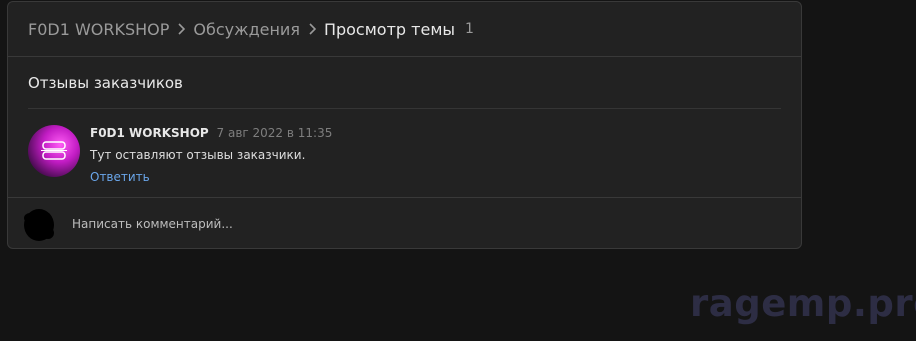  I want to click on author-avatar, so click(54, 151).